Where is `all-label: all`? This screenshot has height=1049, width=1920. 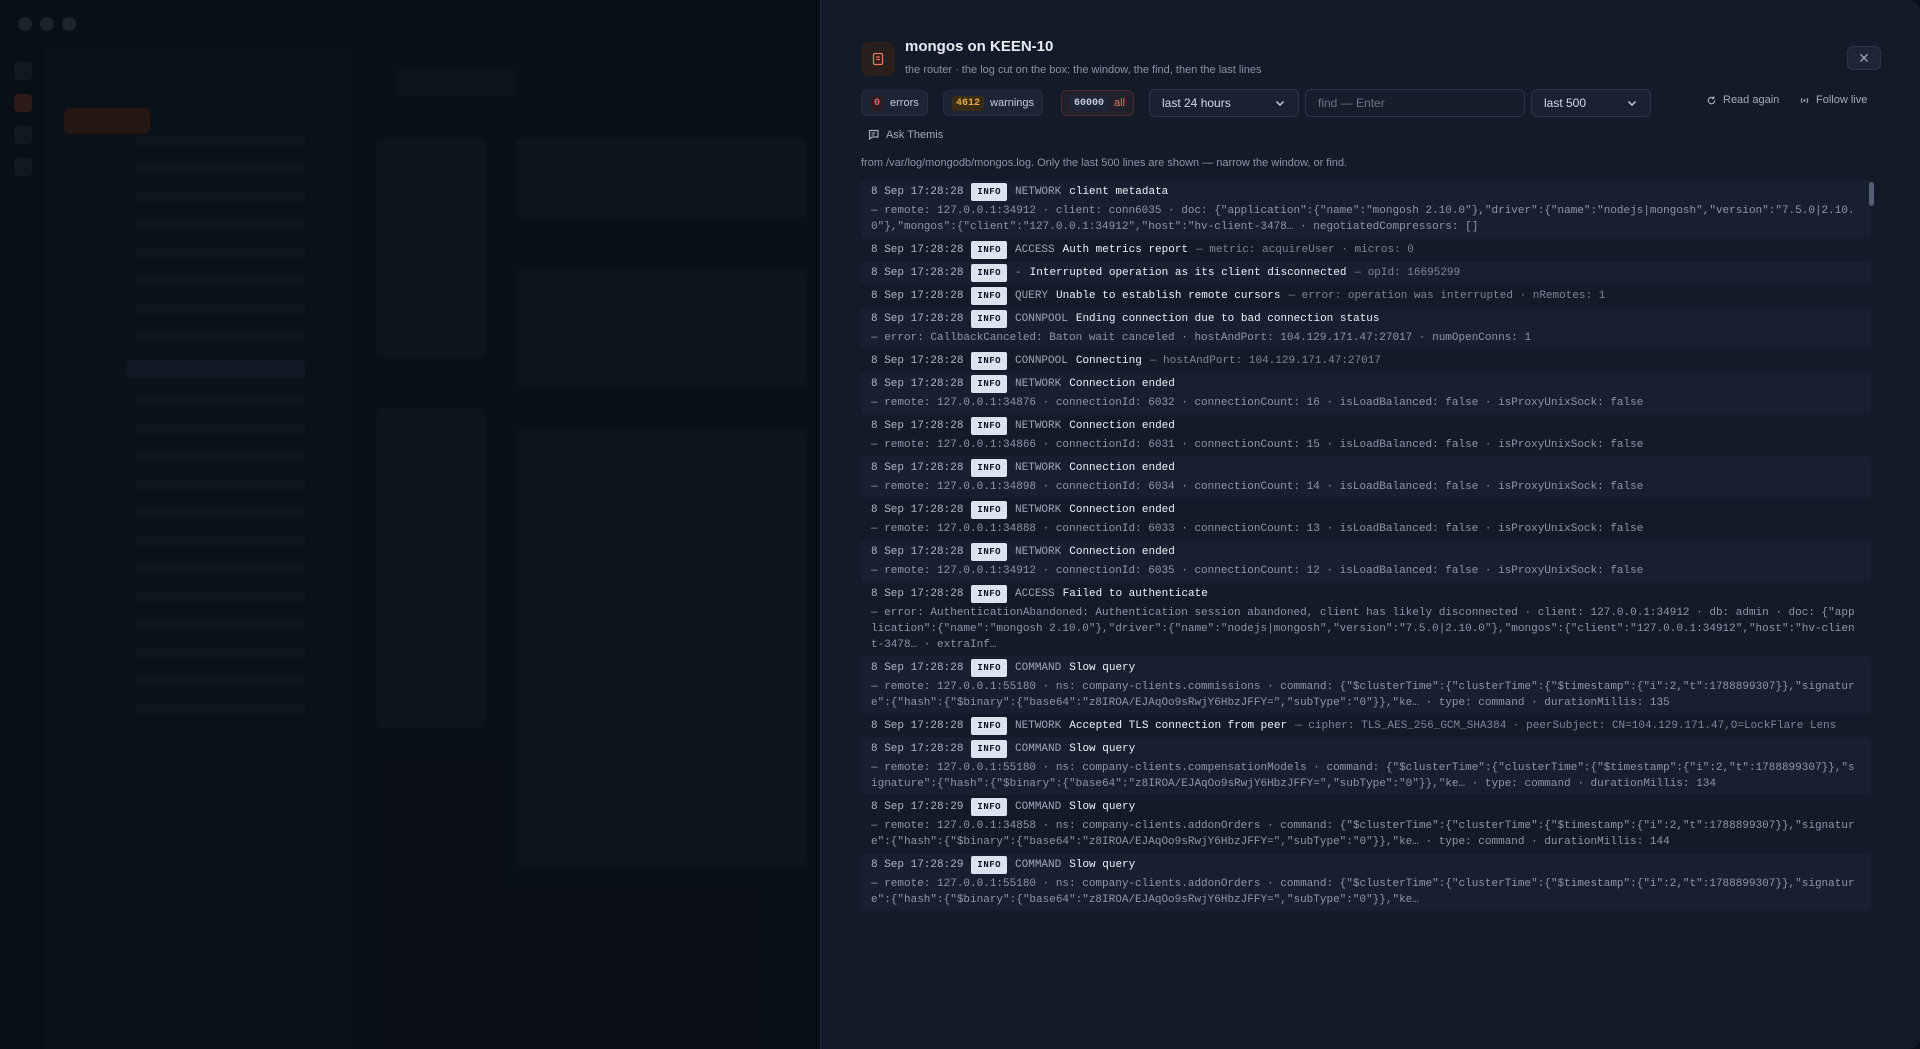
all-label: all is located at coordinates (1120, 103).